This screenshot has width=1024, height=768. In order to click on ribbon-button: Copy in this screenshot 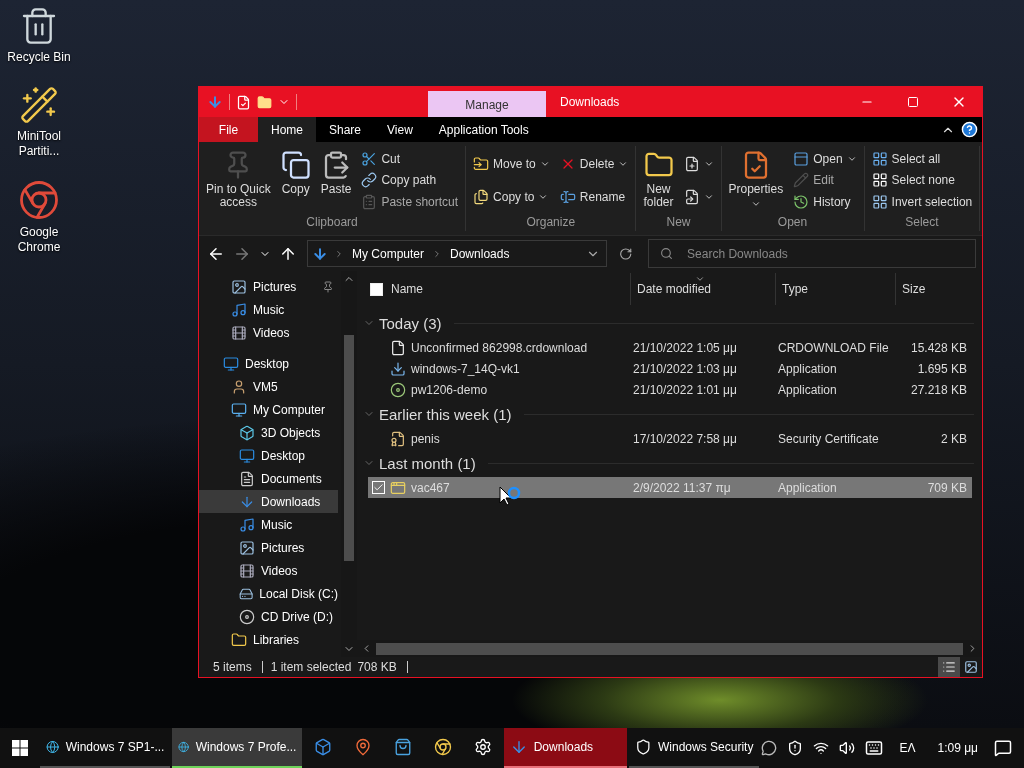, I will do `click(295, 180)`.